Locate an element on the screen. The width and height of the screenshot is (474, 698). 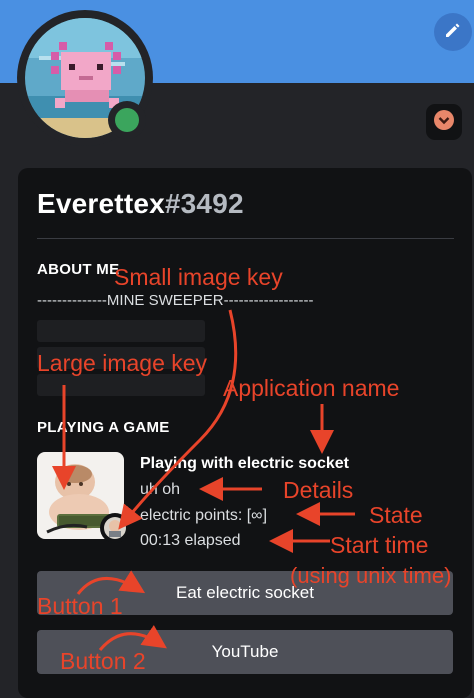
chevron-down-icon is located at coordinates (444, 122).